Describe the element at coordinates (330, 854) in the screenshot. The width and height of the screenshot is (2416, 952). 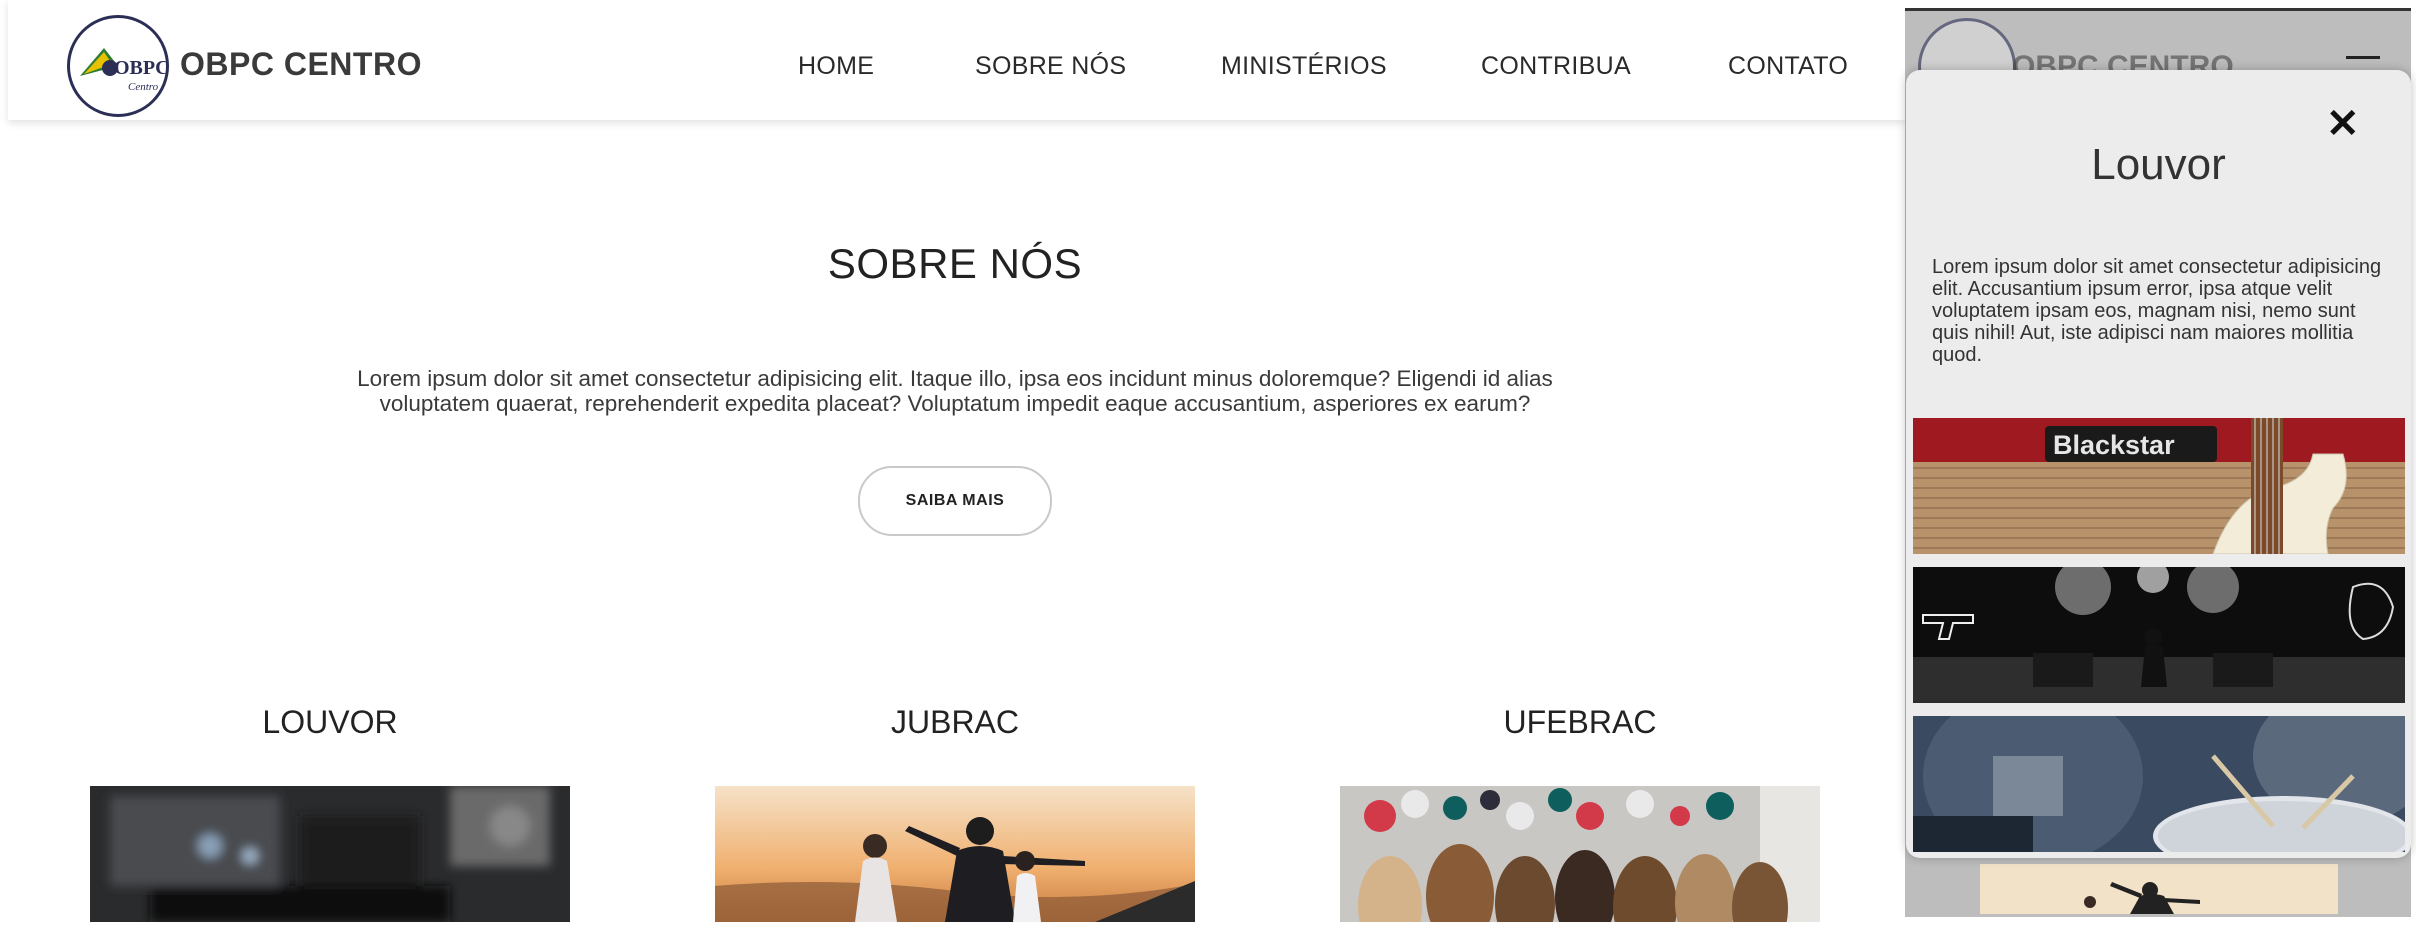
I see `card-image-louvor` at that location.